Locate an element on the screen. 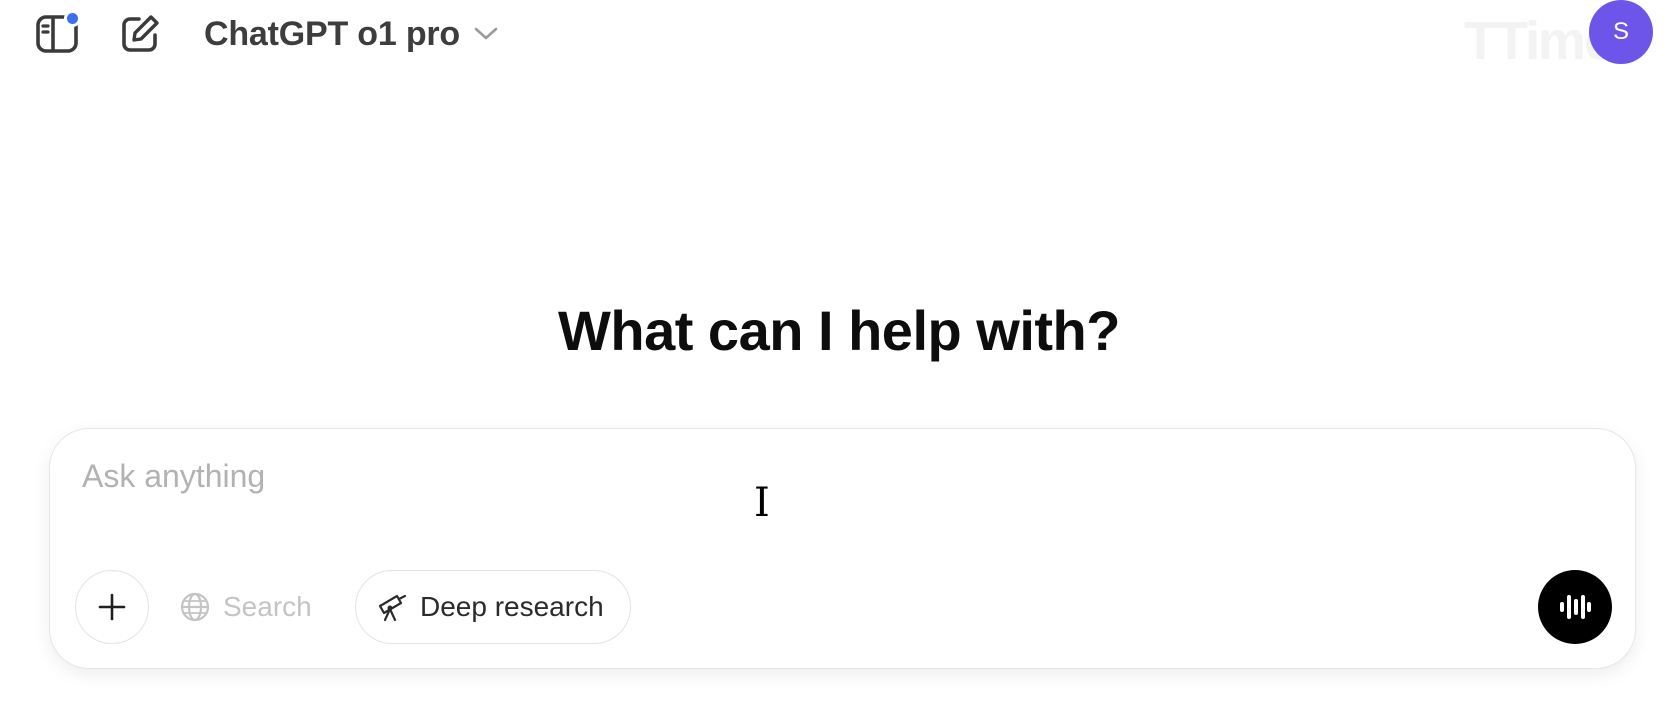 The width and height of the screenshot is (1678, 728). globe-icon is located at coordinates (195, 607).